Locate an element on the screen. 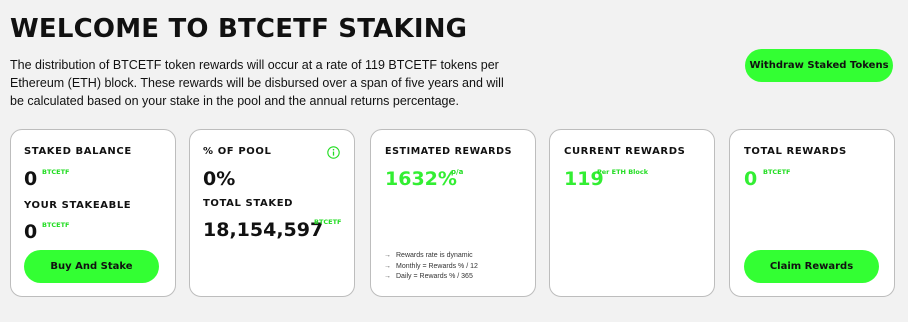 The height and width of the screenshot is (322, 908). rewards-note: → Daily = Rewards % / 365 is located at coordinates (431, 277).